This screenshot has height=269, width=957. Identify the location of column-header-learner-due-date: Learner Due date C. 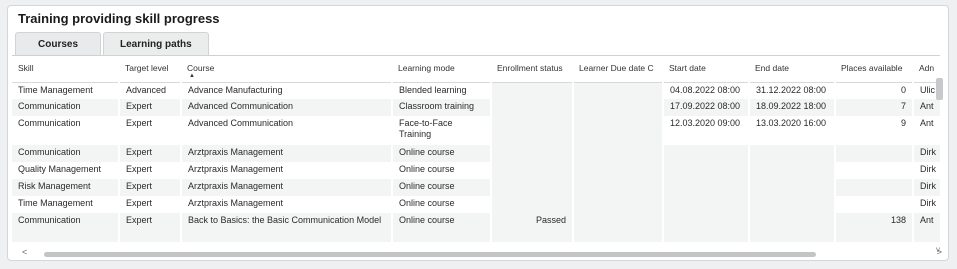
(618, 69).